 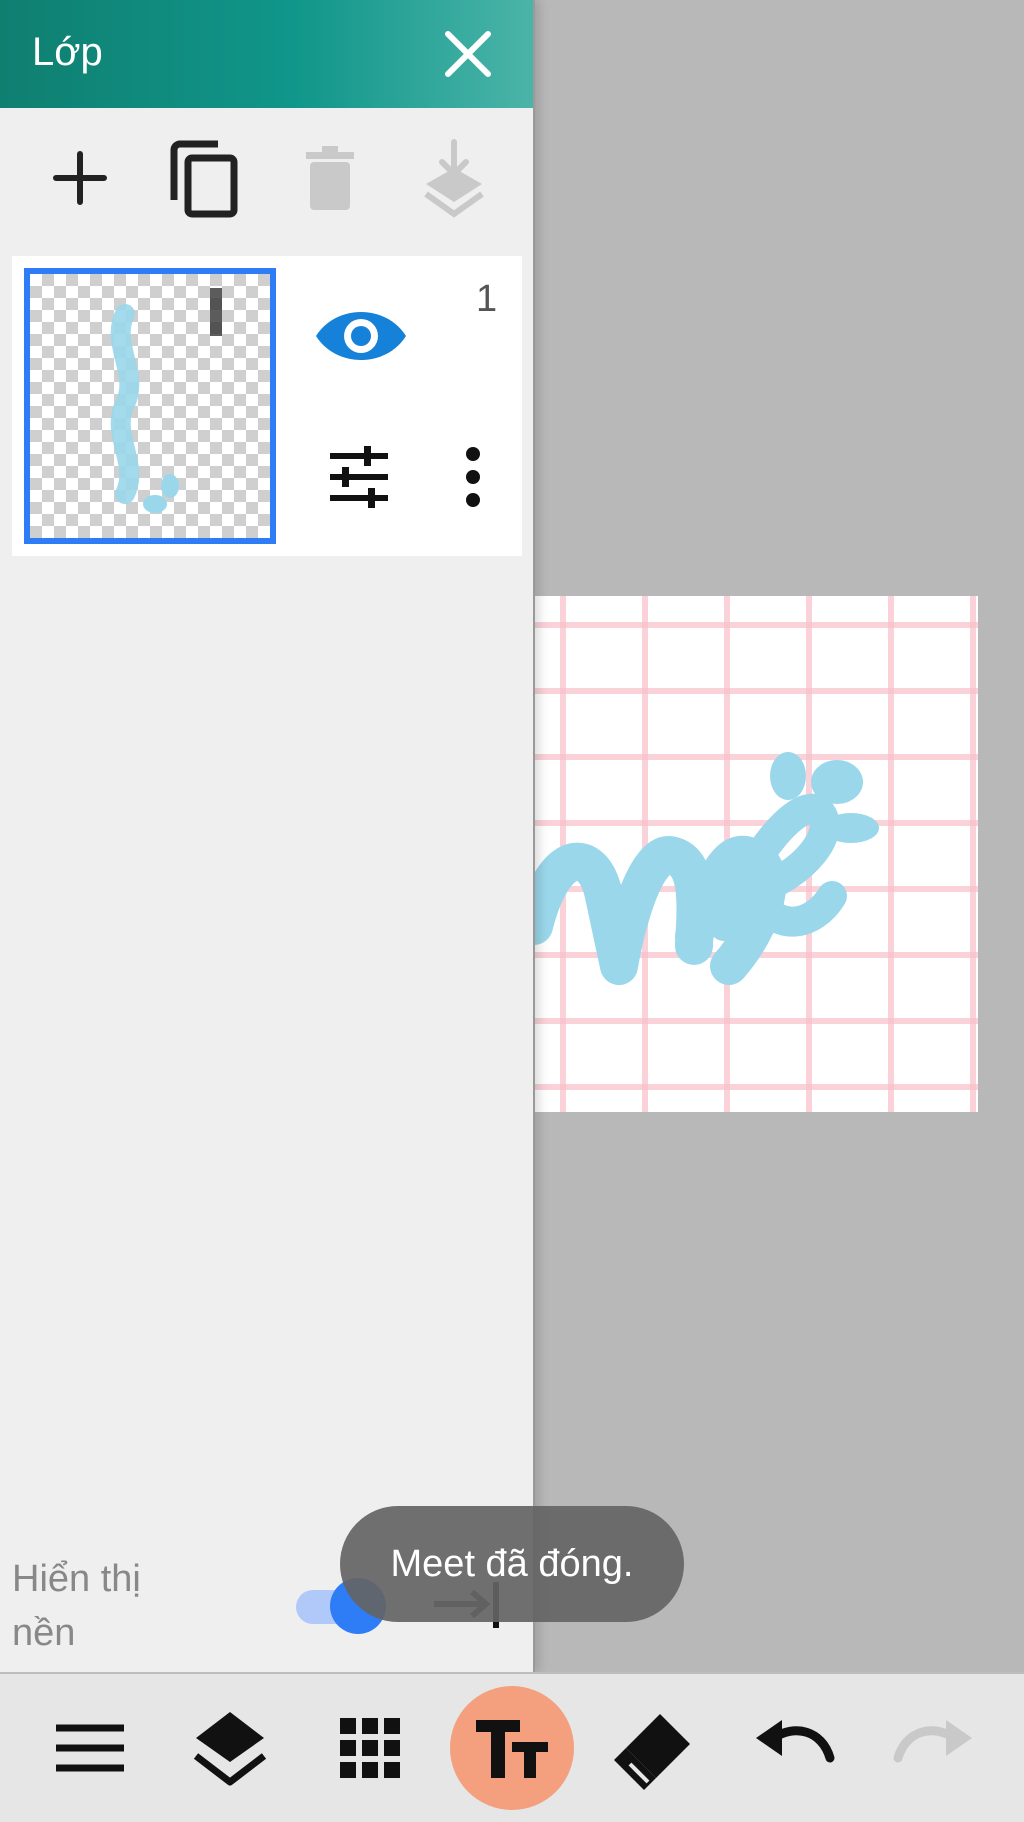 What do you see at coordinates (795, 1741) in the screenshot?
I see `undo-icon` at bounding box center [795, 1741].